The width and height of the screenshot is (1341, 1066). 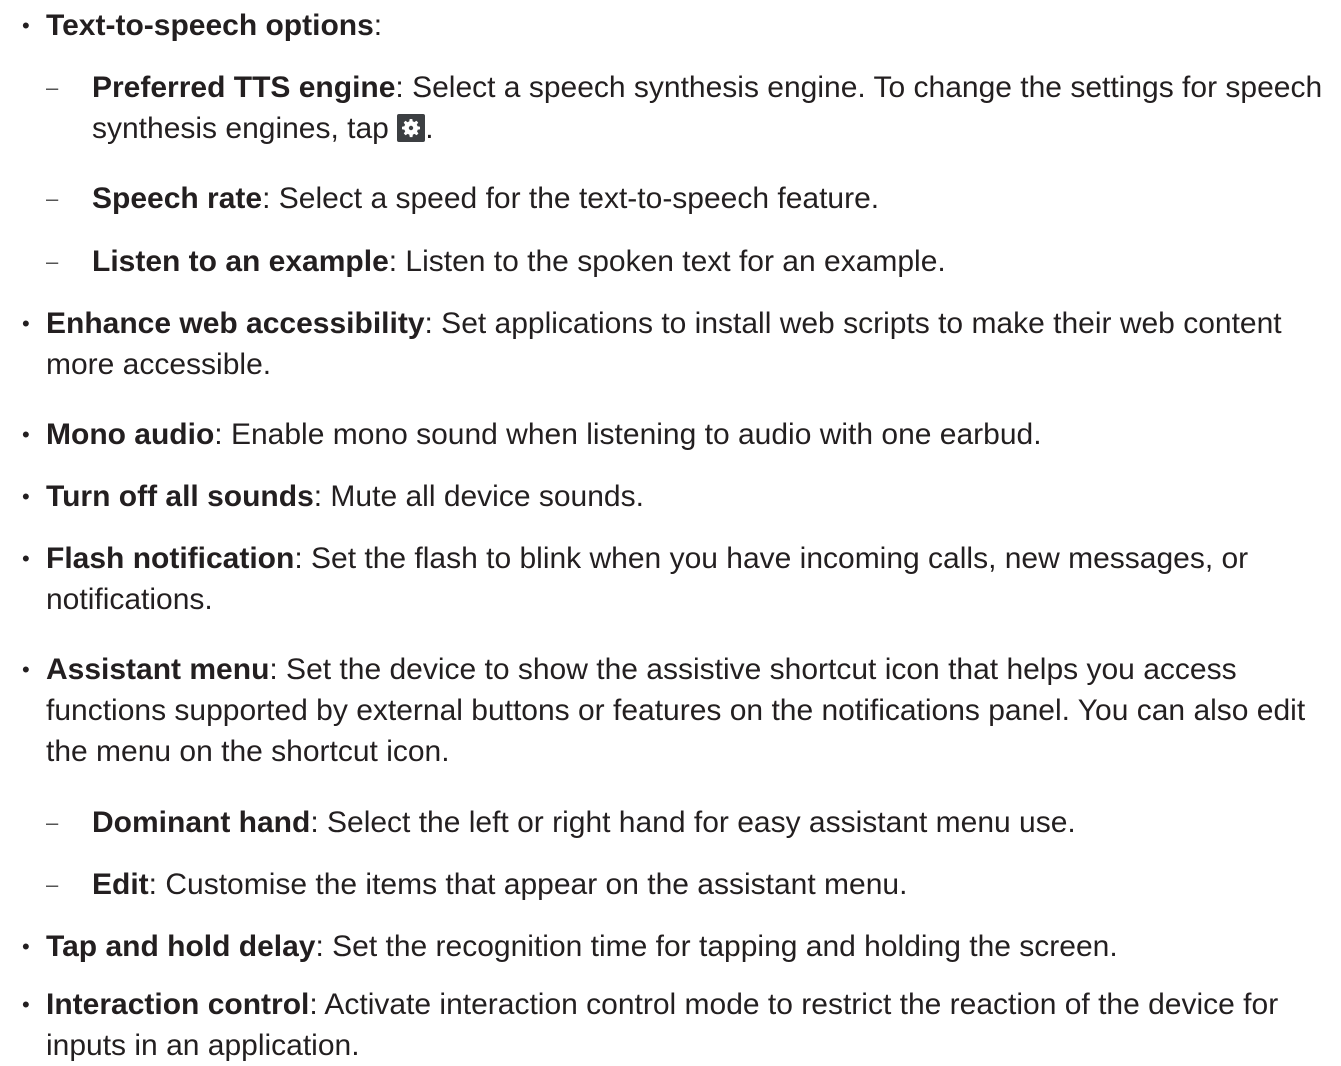 What do you see at coordinates (244, 87) in the screenshot?
I see `item-term: Preferred TTS engine` at bounding box center [244, 87].